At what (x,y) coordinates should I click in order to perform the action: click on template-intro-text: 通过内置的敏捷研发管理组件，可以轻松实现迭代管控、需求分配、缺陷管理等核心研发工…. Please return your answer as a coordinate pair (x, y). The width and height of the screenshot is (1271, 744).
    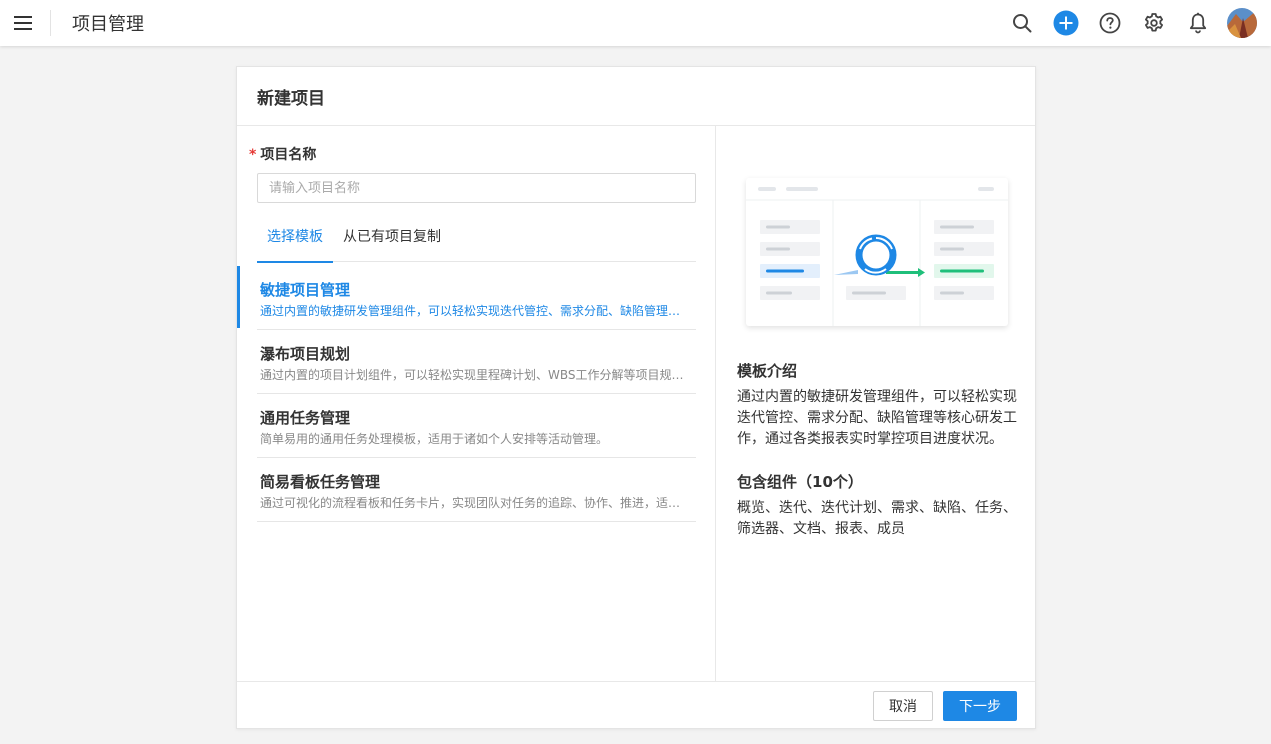
    Looking at the image, I should click on (877, 418).